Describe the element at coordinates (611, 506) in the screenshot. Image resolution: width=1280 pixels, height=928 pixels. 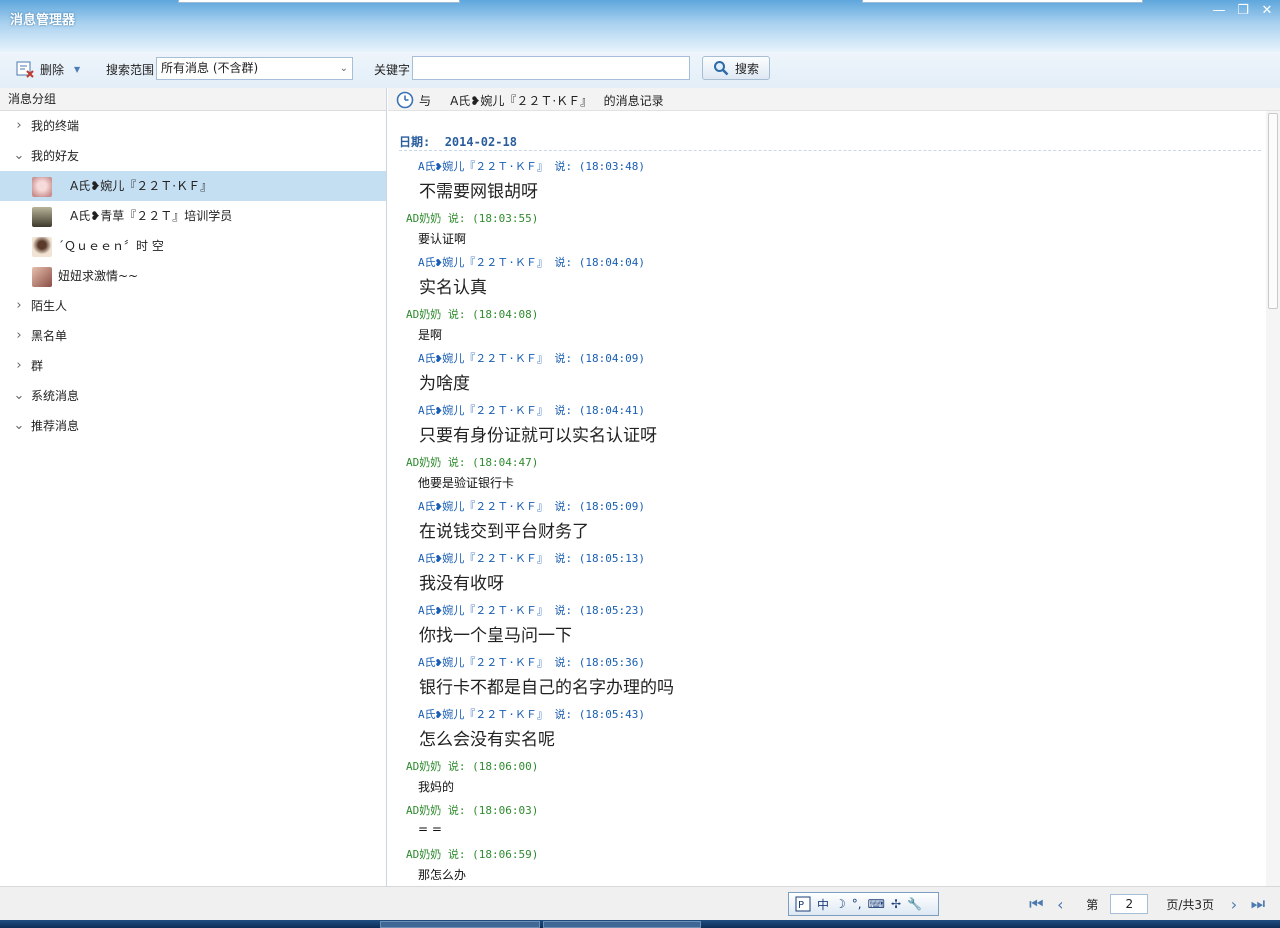
I see `message-time: (18:05:09)` at that location.